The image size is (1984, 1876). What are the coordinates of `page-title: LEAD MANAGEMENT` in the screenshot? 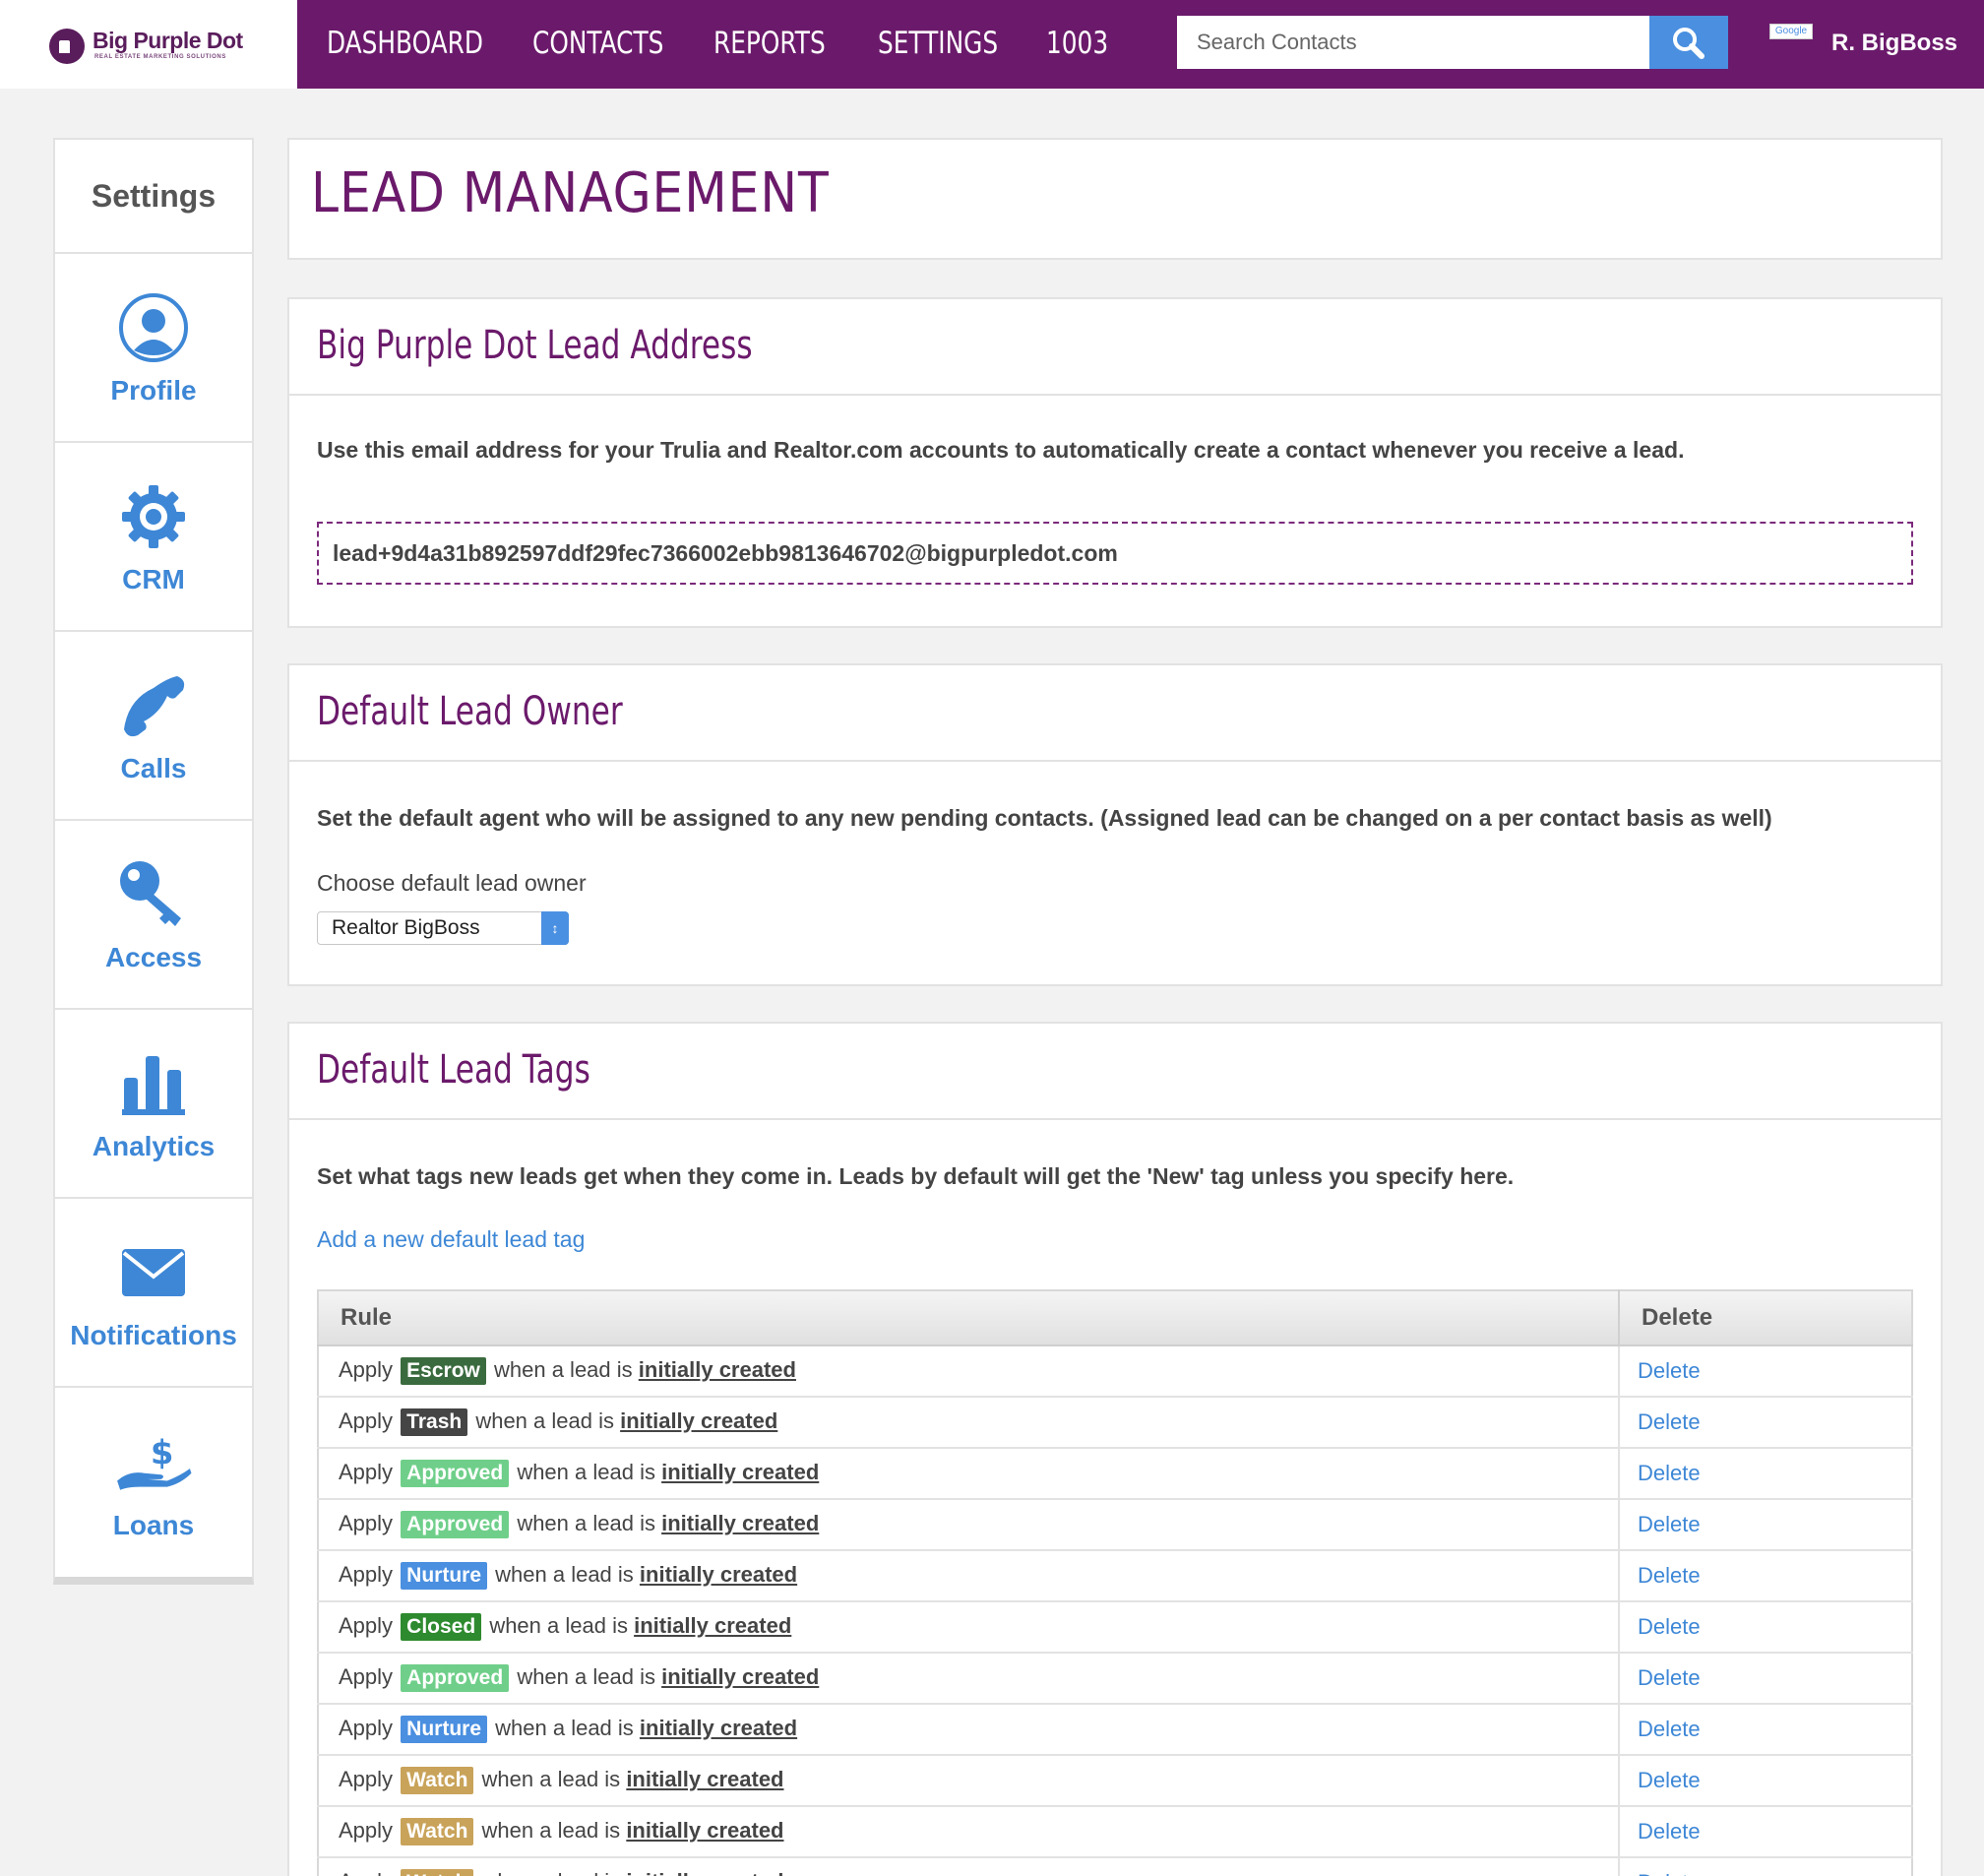 It's located at (570, 193).